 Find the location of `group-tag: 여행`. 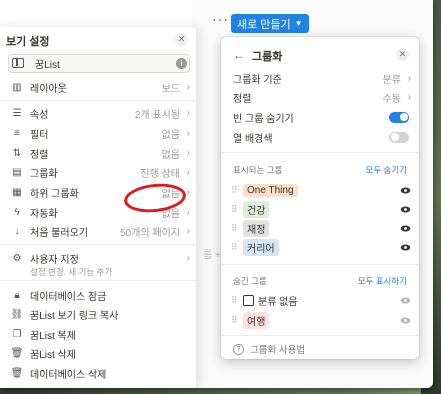

group-tag: 여행 is located at coordinates (256, 320).